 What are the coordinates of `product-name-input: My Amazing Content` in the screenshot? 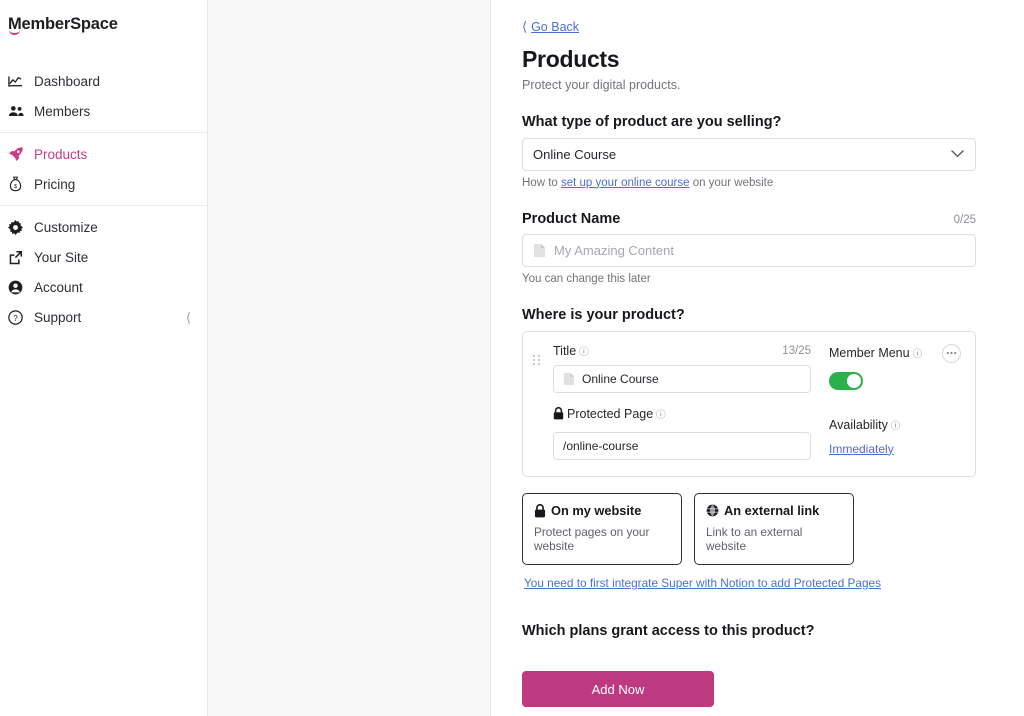 It's located at (749, 250).